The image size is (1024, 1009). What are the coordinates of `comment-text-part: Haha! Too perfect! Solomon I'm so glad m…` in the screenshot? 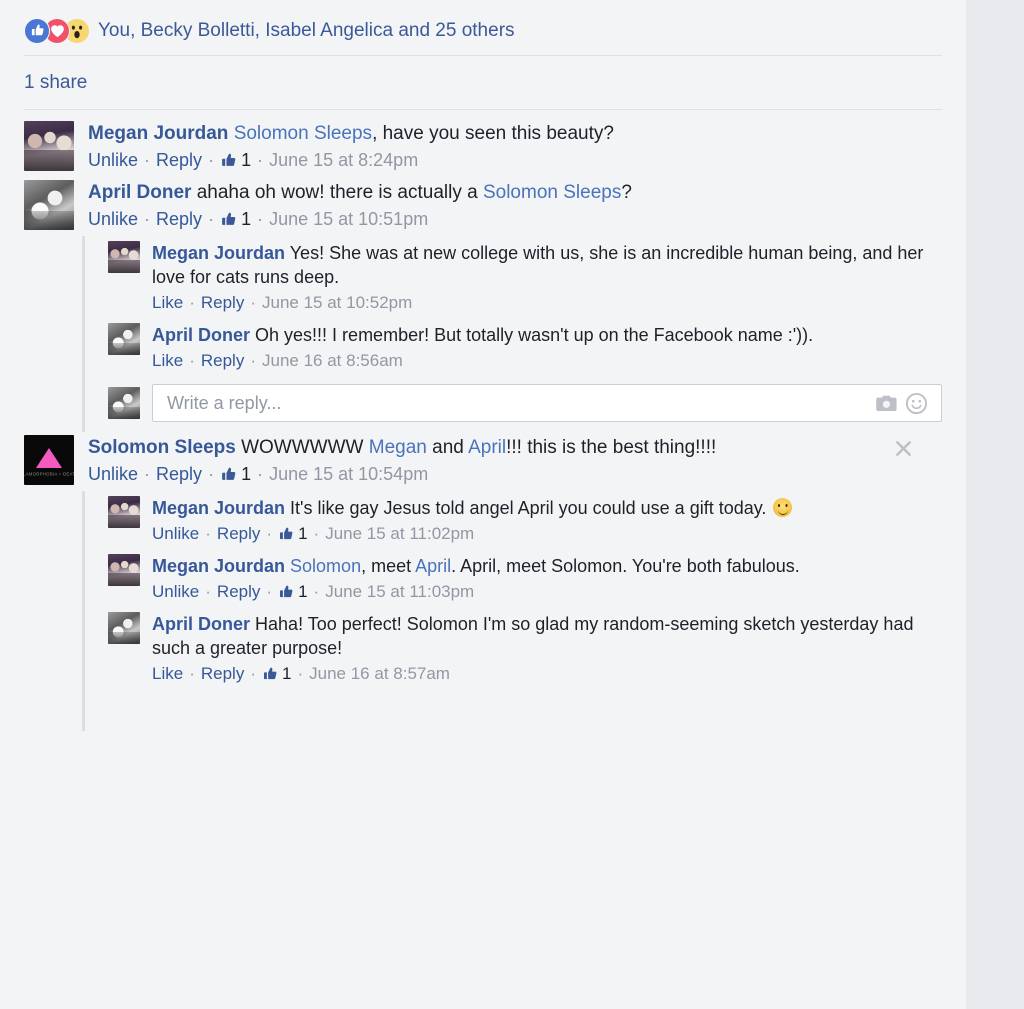 It's located at (533, 636).